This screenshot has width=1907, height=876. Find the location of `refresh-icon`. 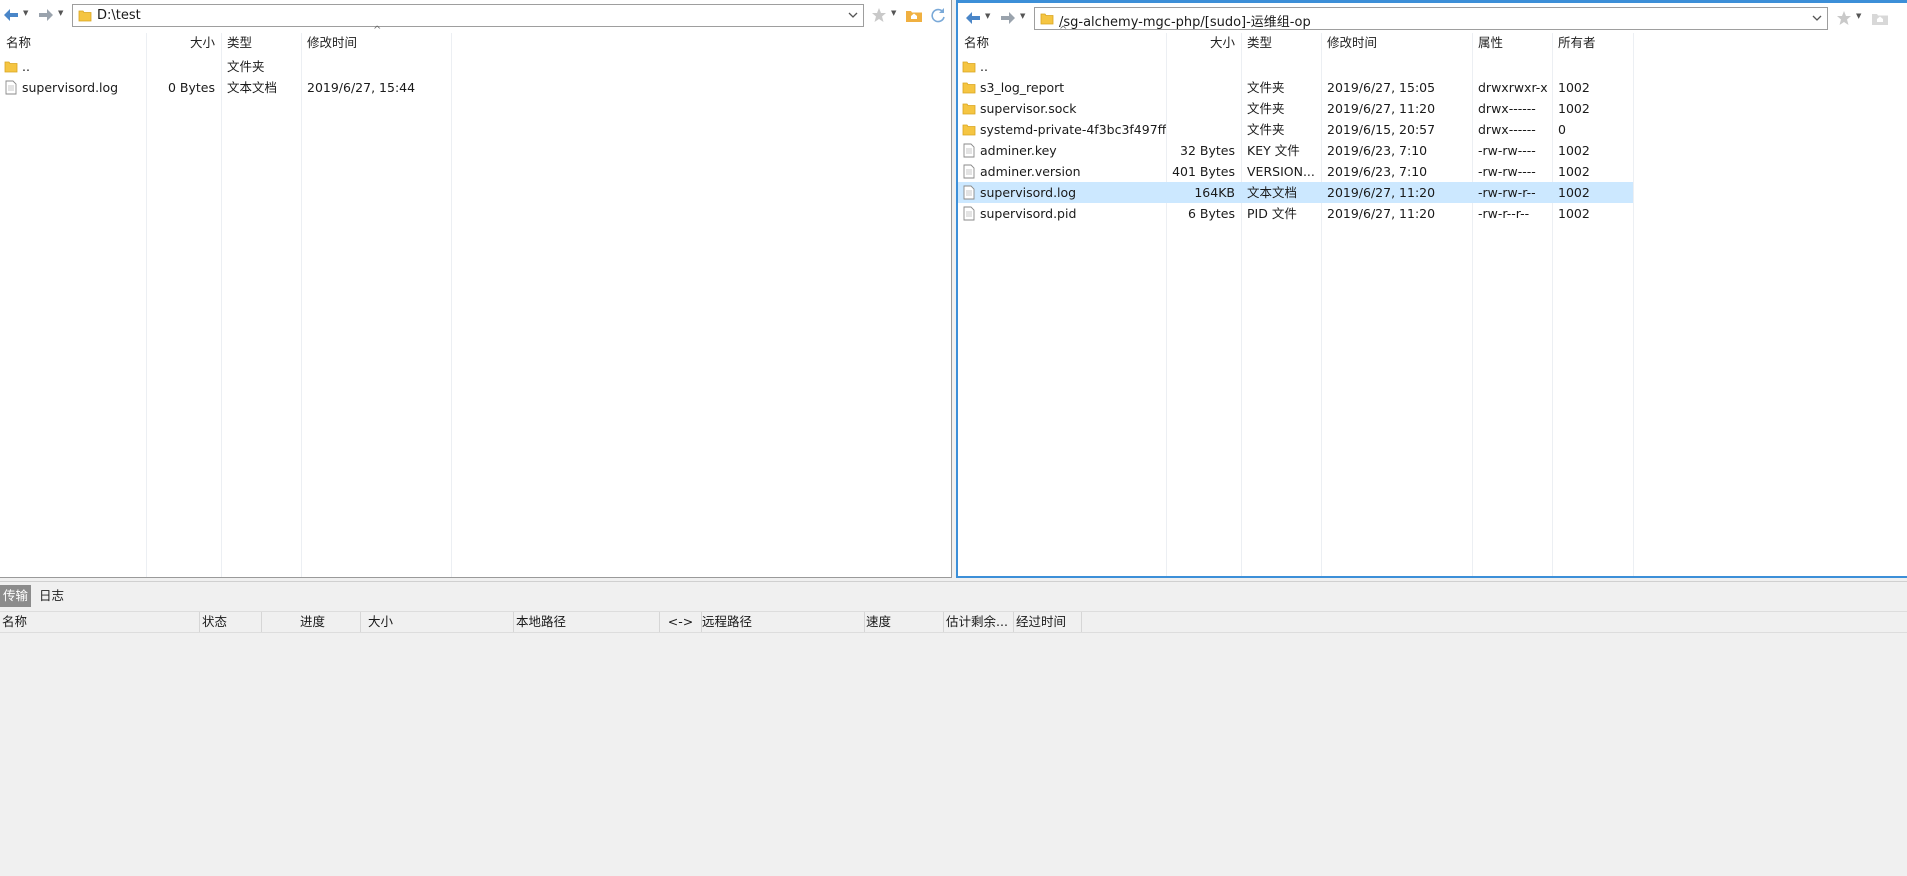

refresh-icon is located at coordinates (938, 15).